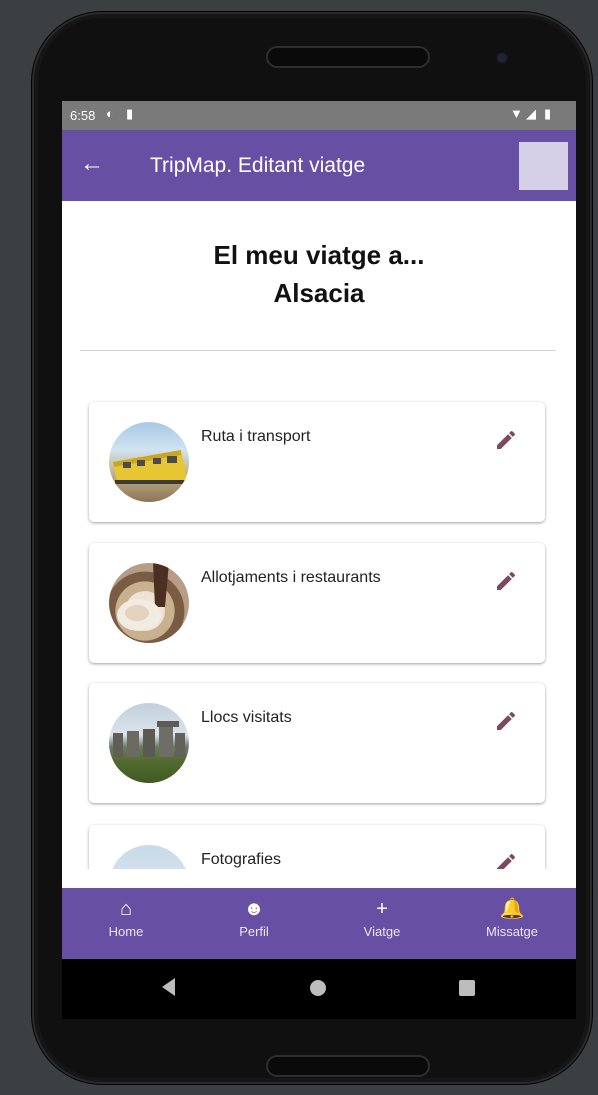 The image size is (598, 1095). I want to click on section-label: Fotografies, so click(241, 859).